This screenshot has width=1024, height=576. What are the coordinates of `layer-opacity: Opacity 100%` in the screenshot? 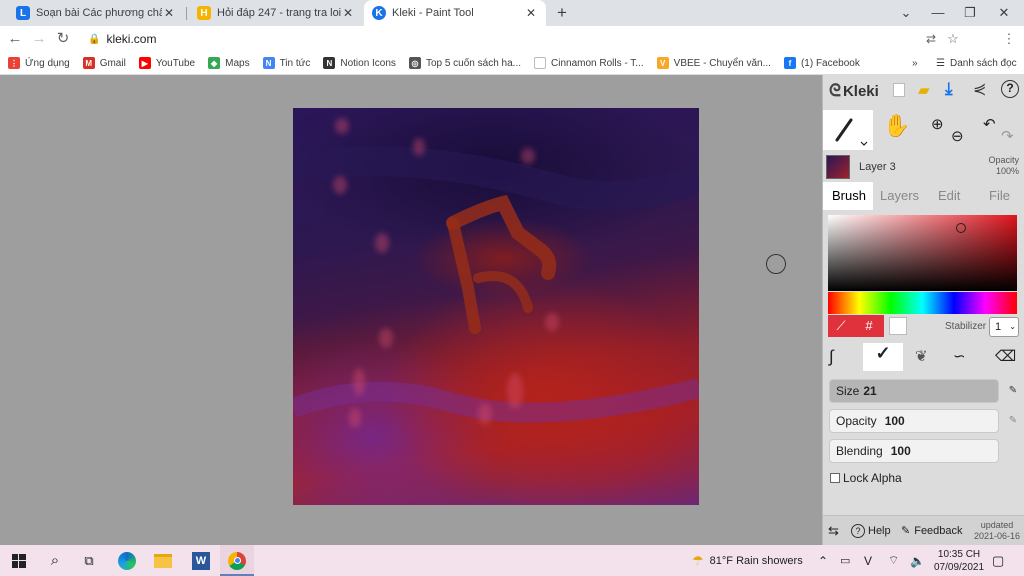 It's located at (999, 166).